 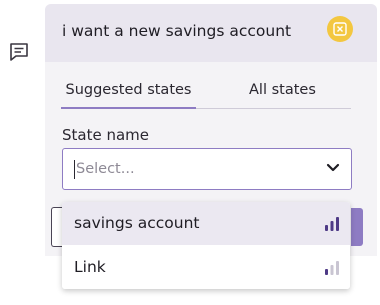 What do you see at coordinates (357, 227) in the screenshot?
I see `primary-button` at bounding box center [357, 227].